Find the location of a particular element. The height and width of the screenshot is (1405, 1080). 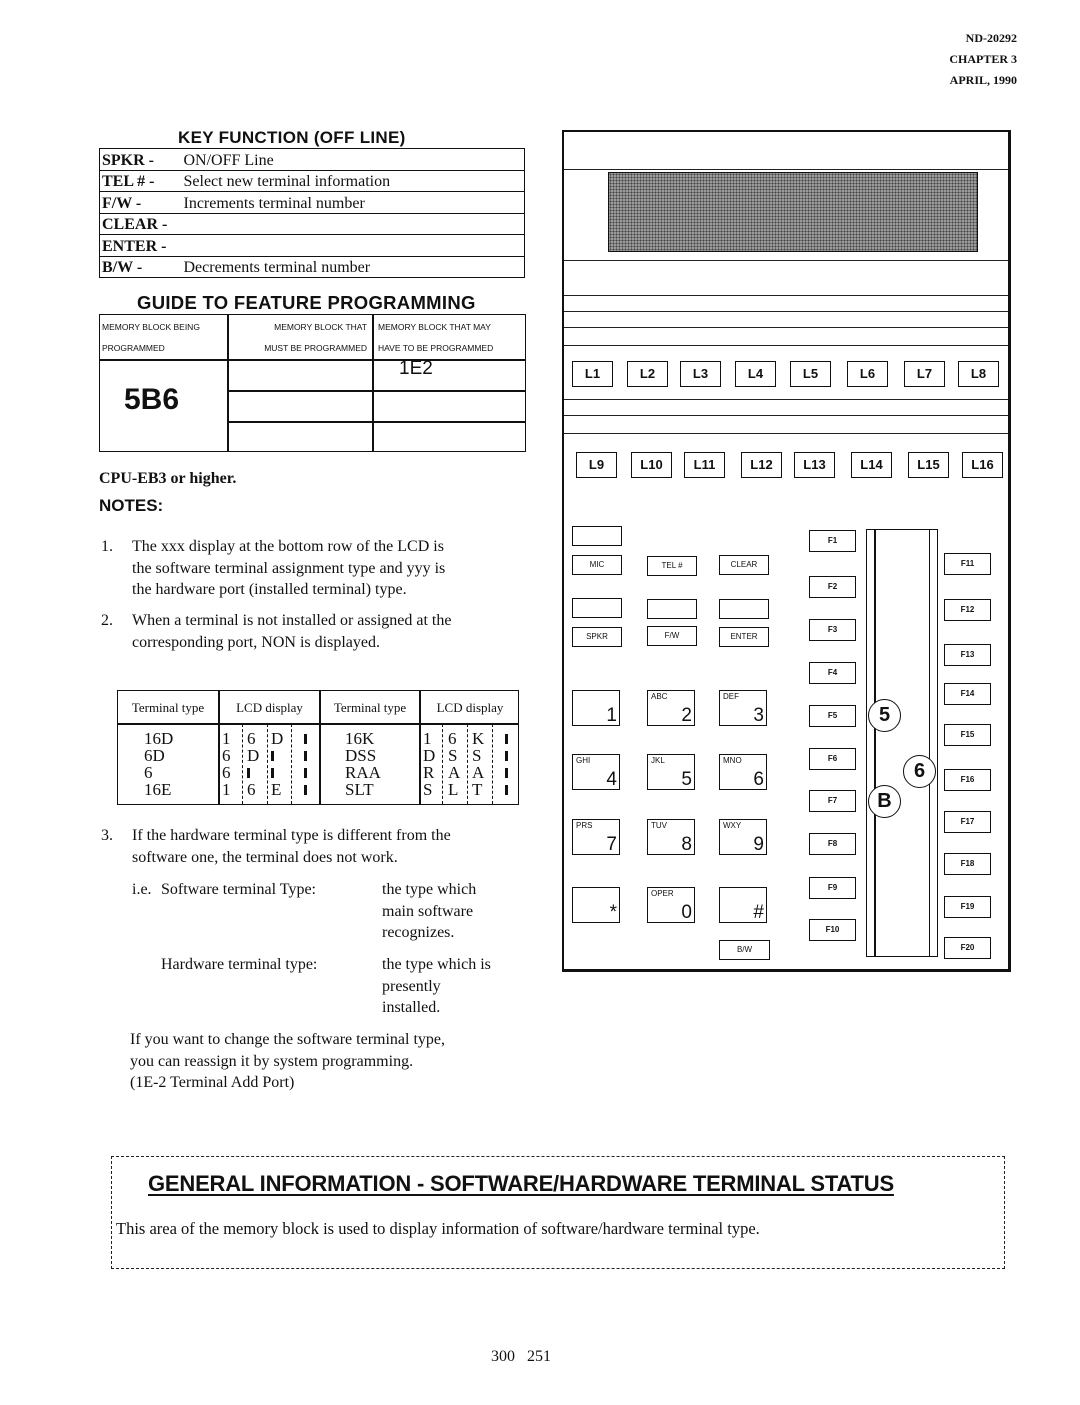

lcd-char: 6 is located at coordinates (251, 738).